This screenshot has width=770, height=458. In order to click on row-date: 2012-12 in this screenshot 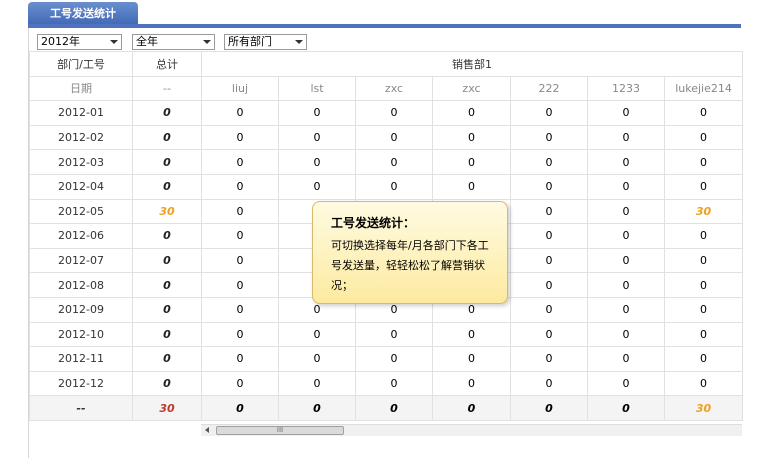, I will do `click(81, 383)`.